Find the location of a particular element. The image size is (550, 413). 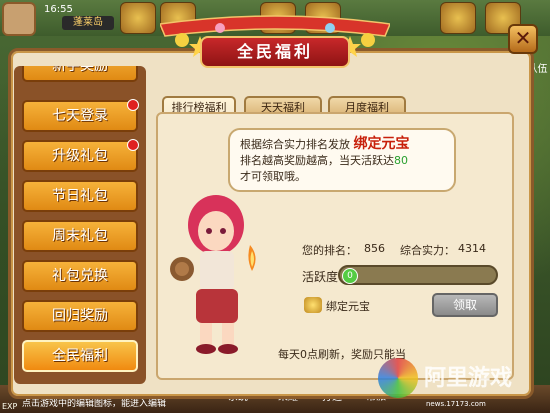

power-label: 综合实力： is located at coordinates (427, 250).